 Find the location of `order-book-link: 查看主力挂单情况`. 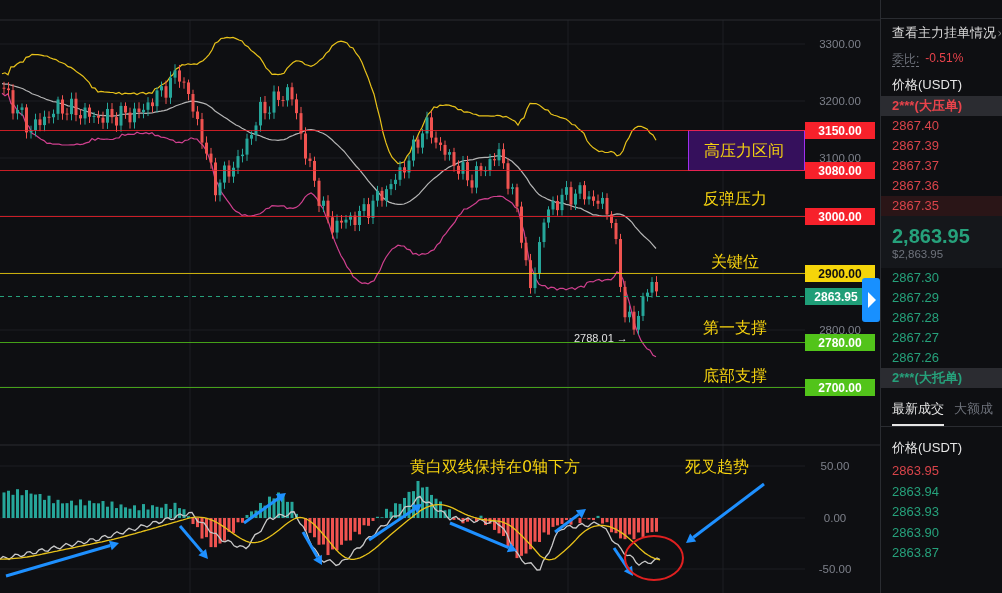

order-book-link: 查看主力挂单情况 is located at coordinates (941, 30).